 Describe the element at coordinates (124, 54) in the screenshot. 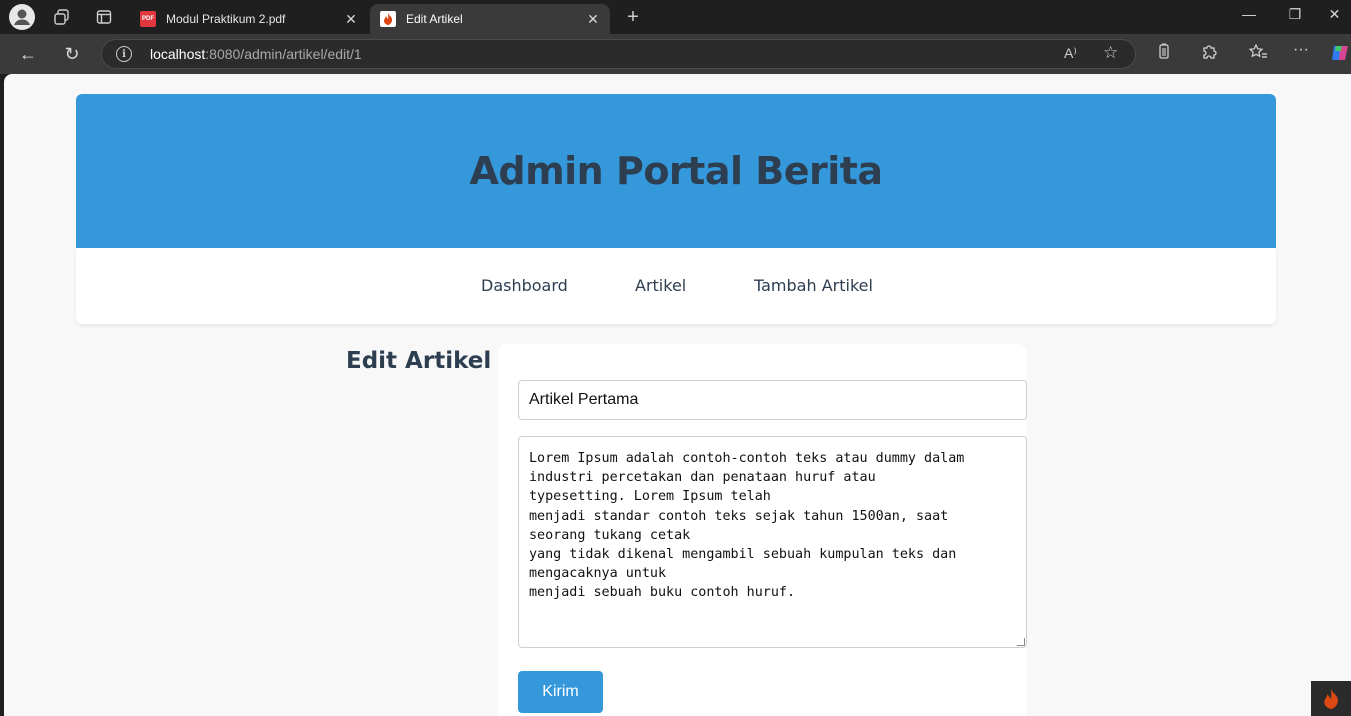

I see `site-info-icon: i` at that location.